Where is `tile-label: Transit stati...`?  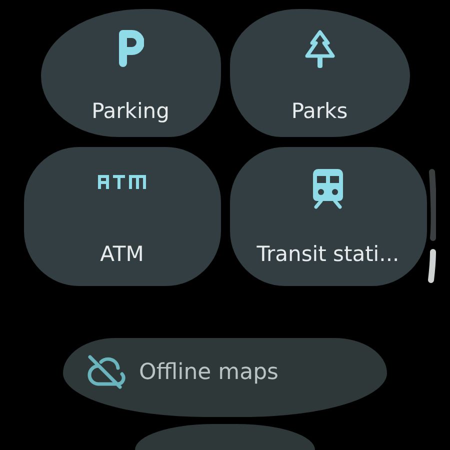 tile-label: Transit stati... is located at coordinates (328, 254).